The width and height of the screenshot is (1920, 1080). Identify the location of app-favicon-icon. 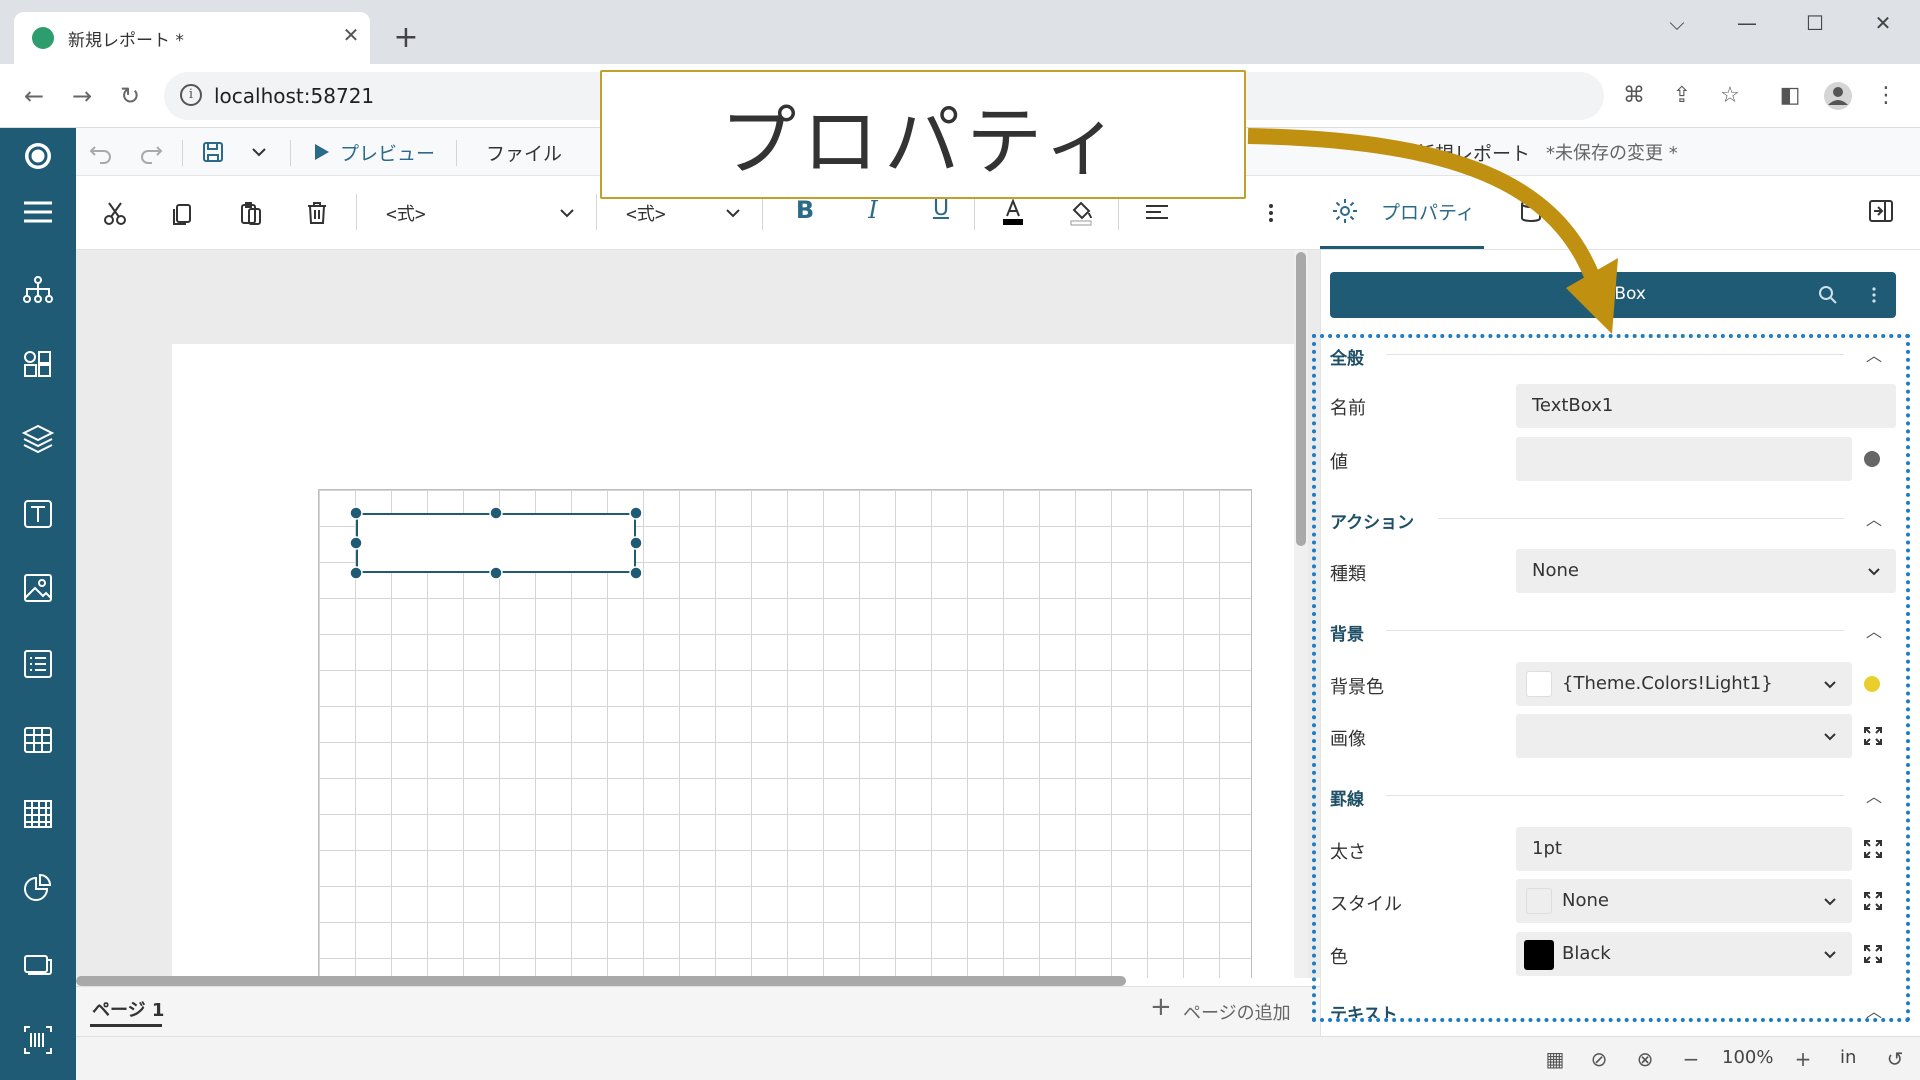
(43, 38).